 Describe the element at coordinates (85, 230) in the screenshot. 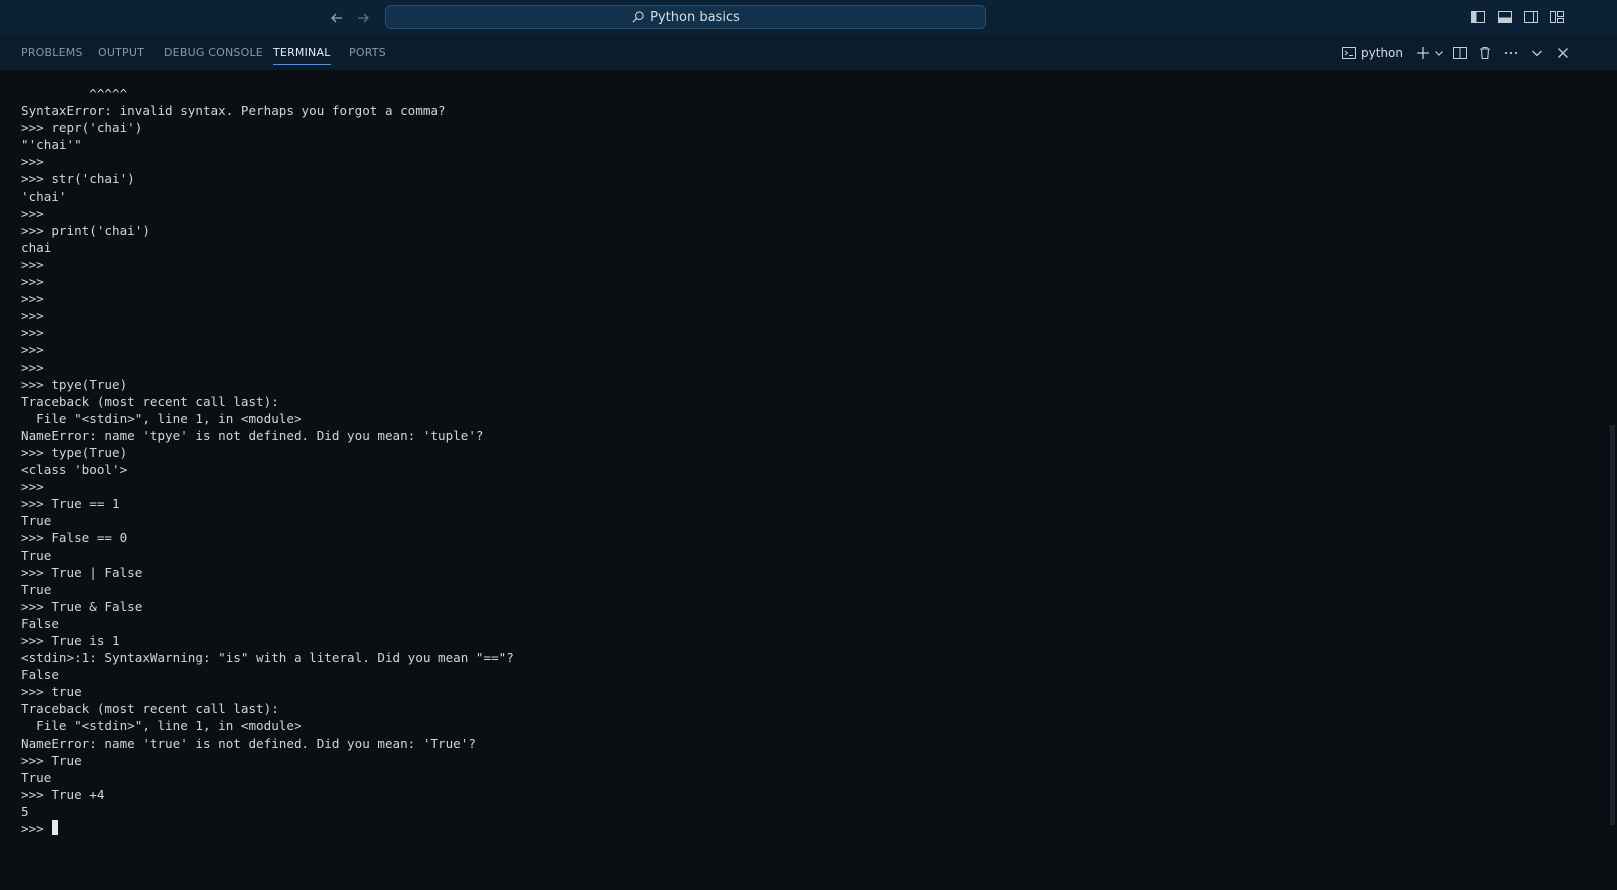

I see `terminal-line: >>> print('chai')` at that location.